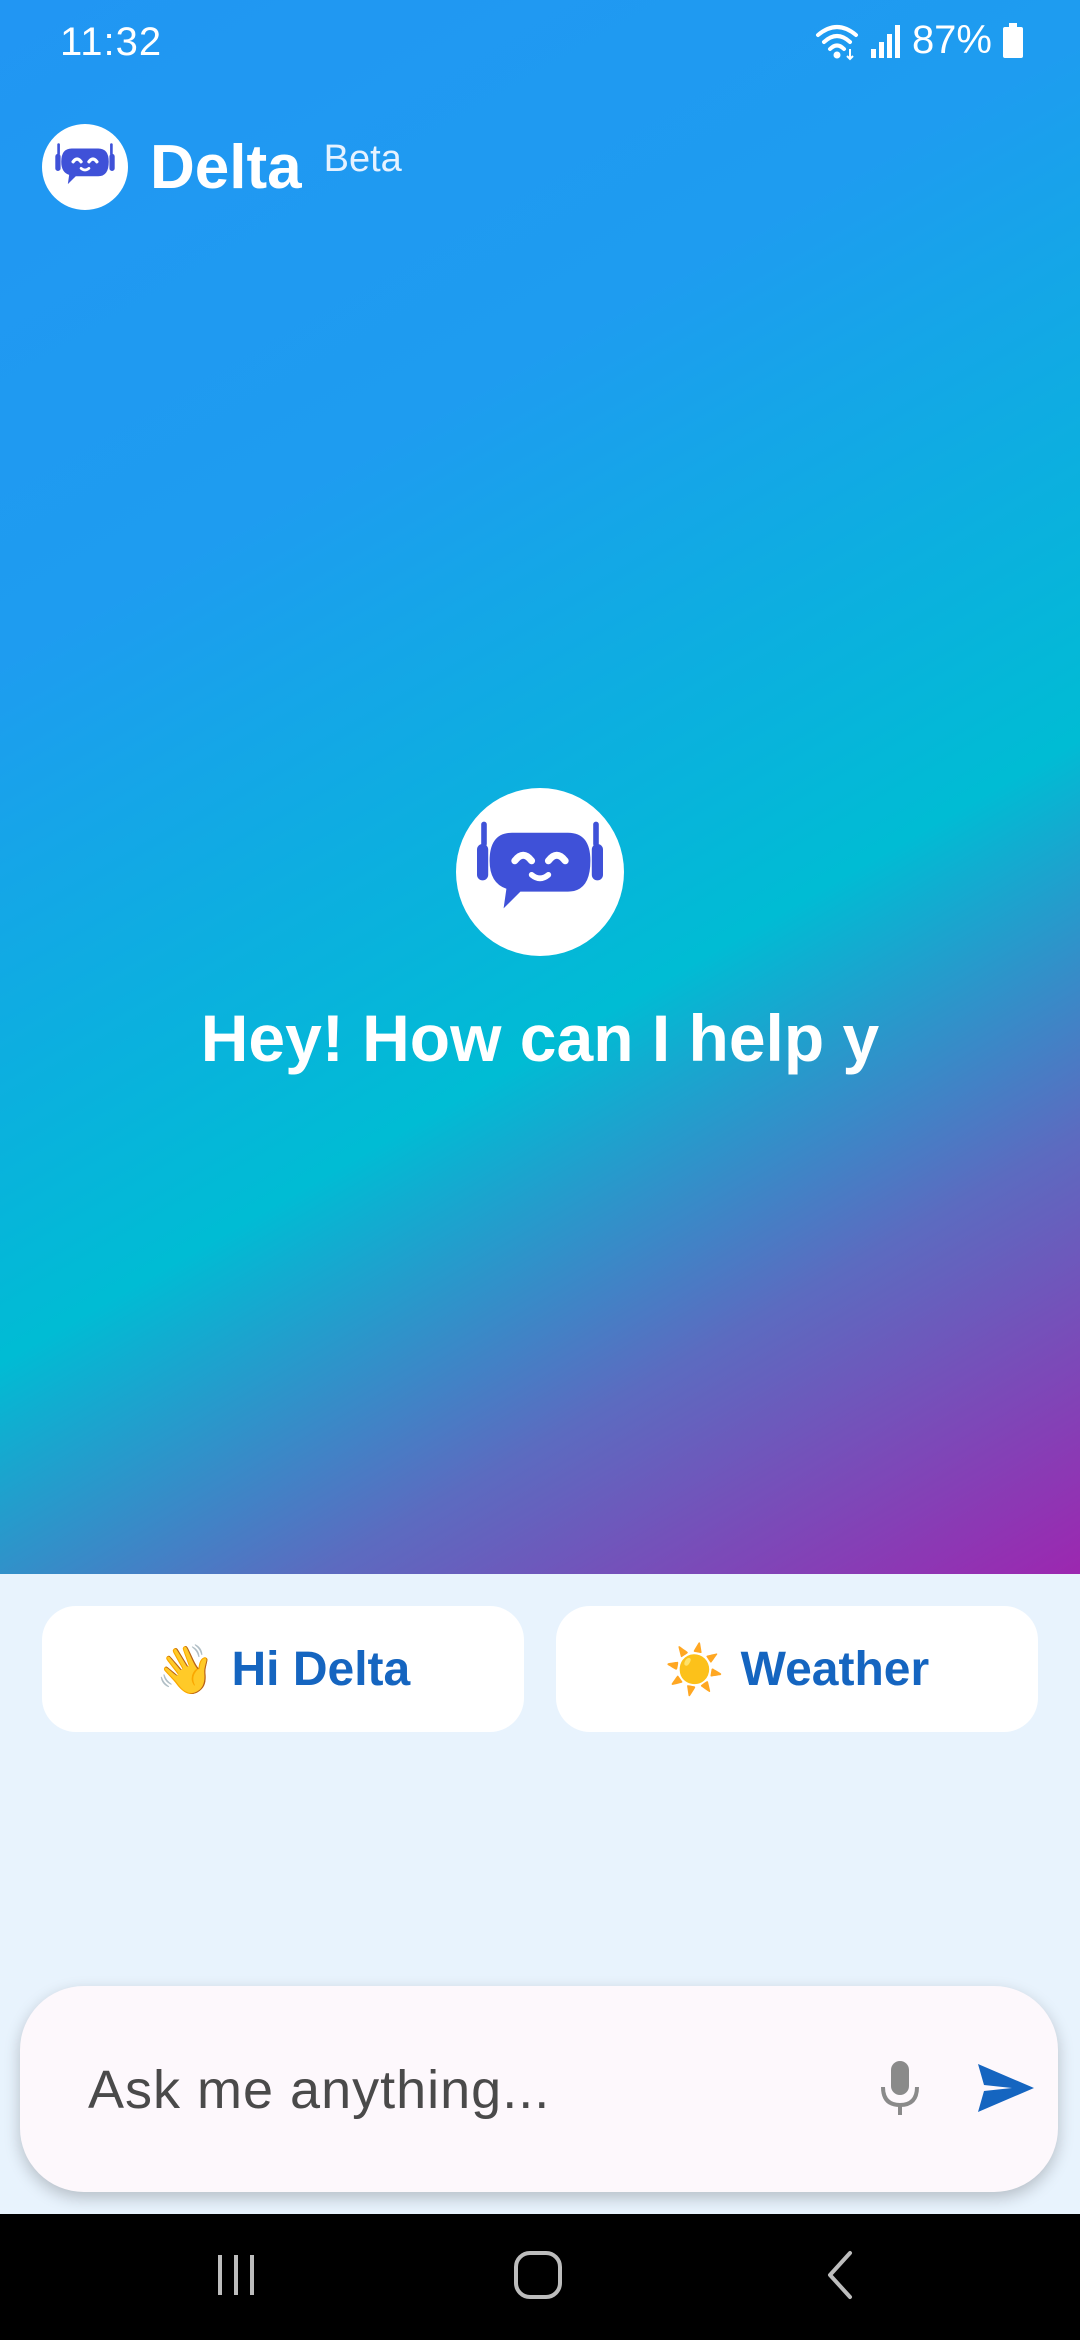 The width and height of the screenshot is (1080, 2340). Describe the element at coordinates (448, 2090) in the screenshot. I see `message-input` at that location.